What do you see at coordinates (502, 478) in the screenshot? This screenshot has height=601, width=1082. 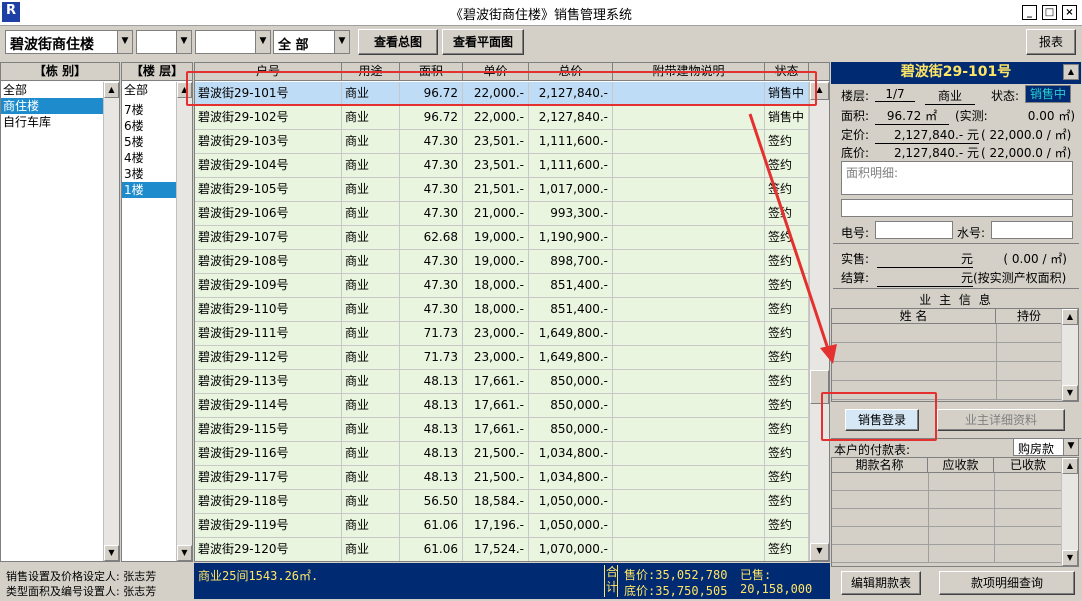 I see `table-row: 碧波街29-117号 商业 48.13 21,500.- 1,034,800.- 签约` at bounding box center [502, 478].